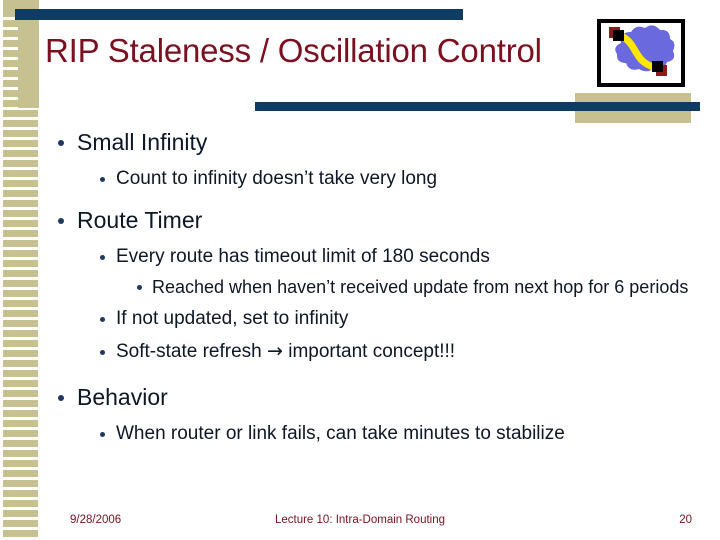 This screenshot has height=540, width=720. What do you see at coordinates (375, 397) in the screenshot?
I see `bullet-level1-behavior: Behavior` at bounding box center [375, 397].